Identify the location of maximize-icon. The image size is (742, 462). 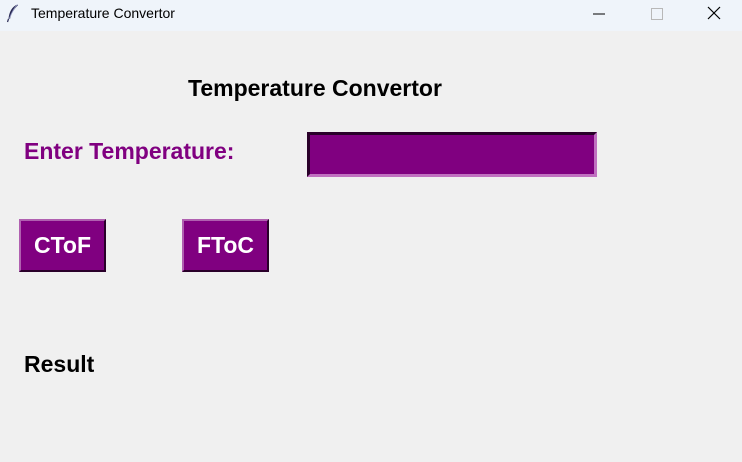
(657, 16).